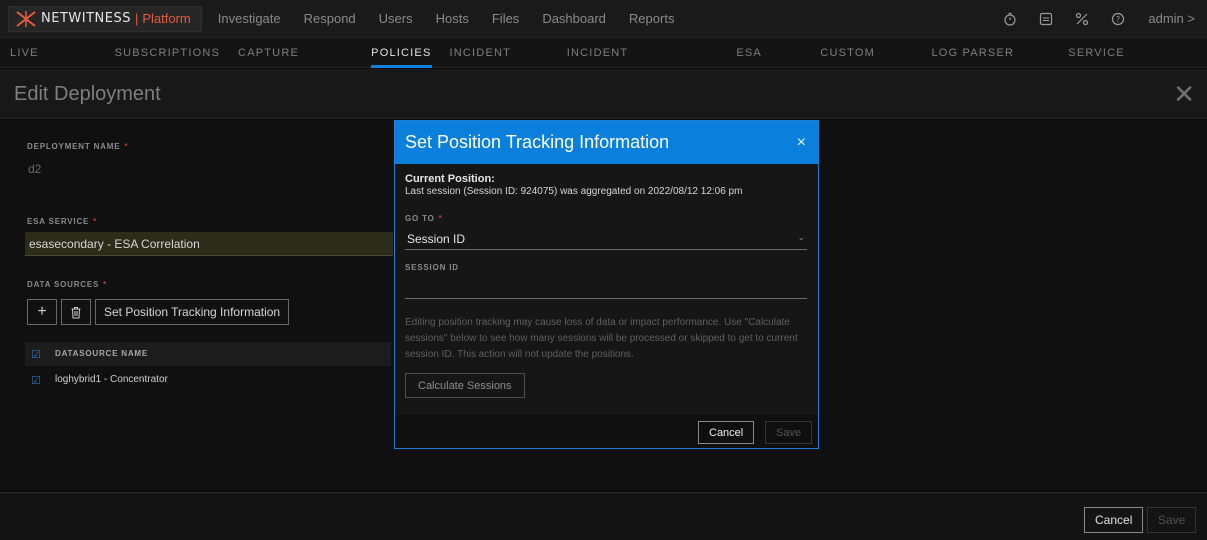 Image resolution: width=1207 pixels, height=540 pixels. Describe the element at coordinates (166, 18) in the screenshot. I see `brand-product: Platform` at that location.